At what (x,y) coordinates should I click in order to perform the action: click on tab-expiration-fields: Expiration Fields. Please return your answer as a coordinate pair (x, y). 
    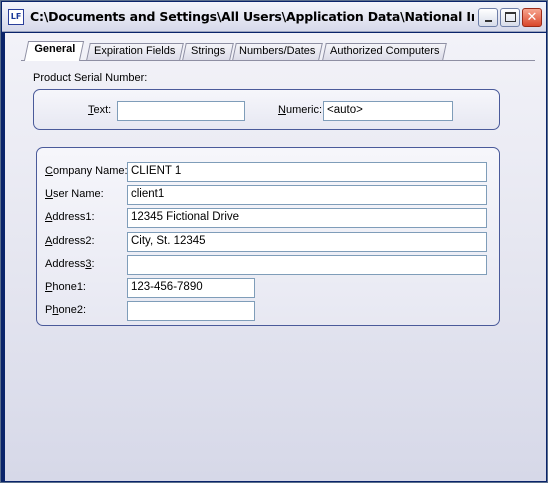
    Looking at the image, I should click on (135, 51).